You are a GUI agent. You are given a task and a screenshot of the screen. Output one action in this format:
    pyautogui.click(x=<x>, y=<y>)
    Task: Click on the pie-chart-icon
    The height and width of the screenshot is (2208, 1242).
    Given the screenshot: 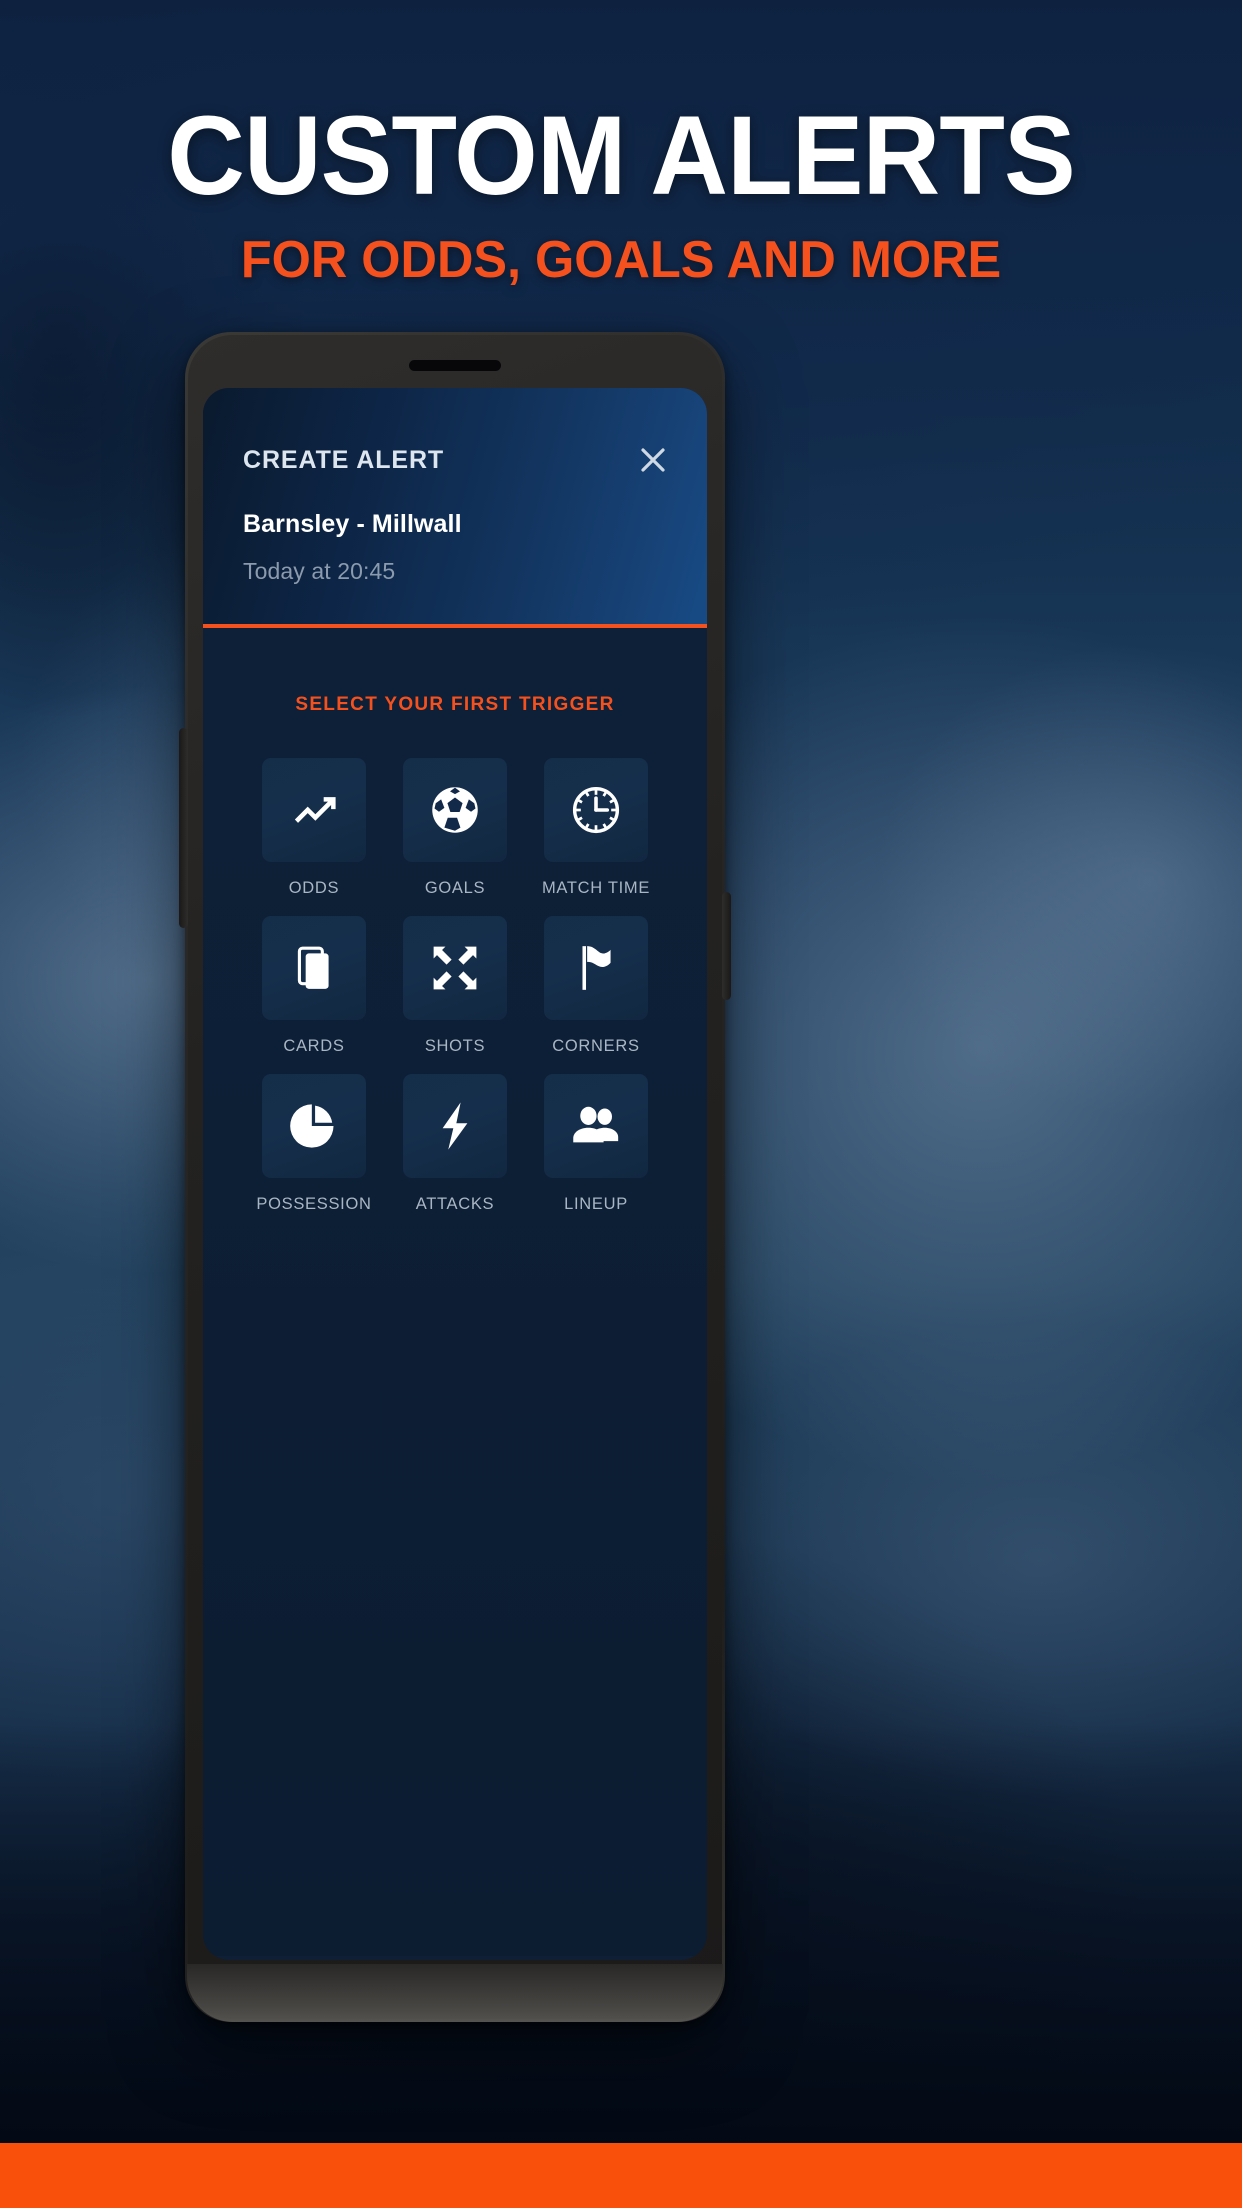 What is the action you would take?
    pyautogui.click(x=314, y=1126)
    